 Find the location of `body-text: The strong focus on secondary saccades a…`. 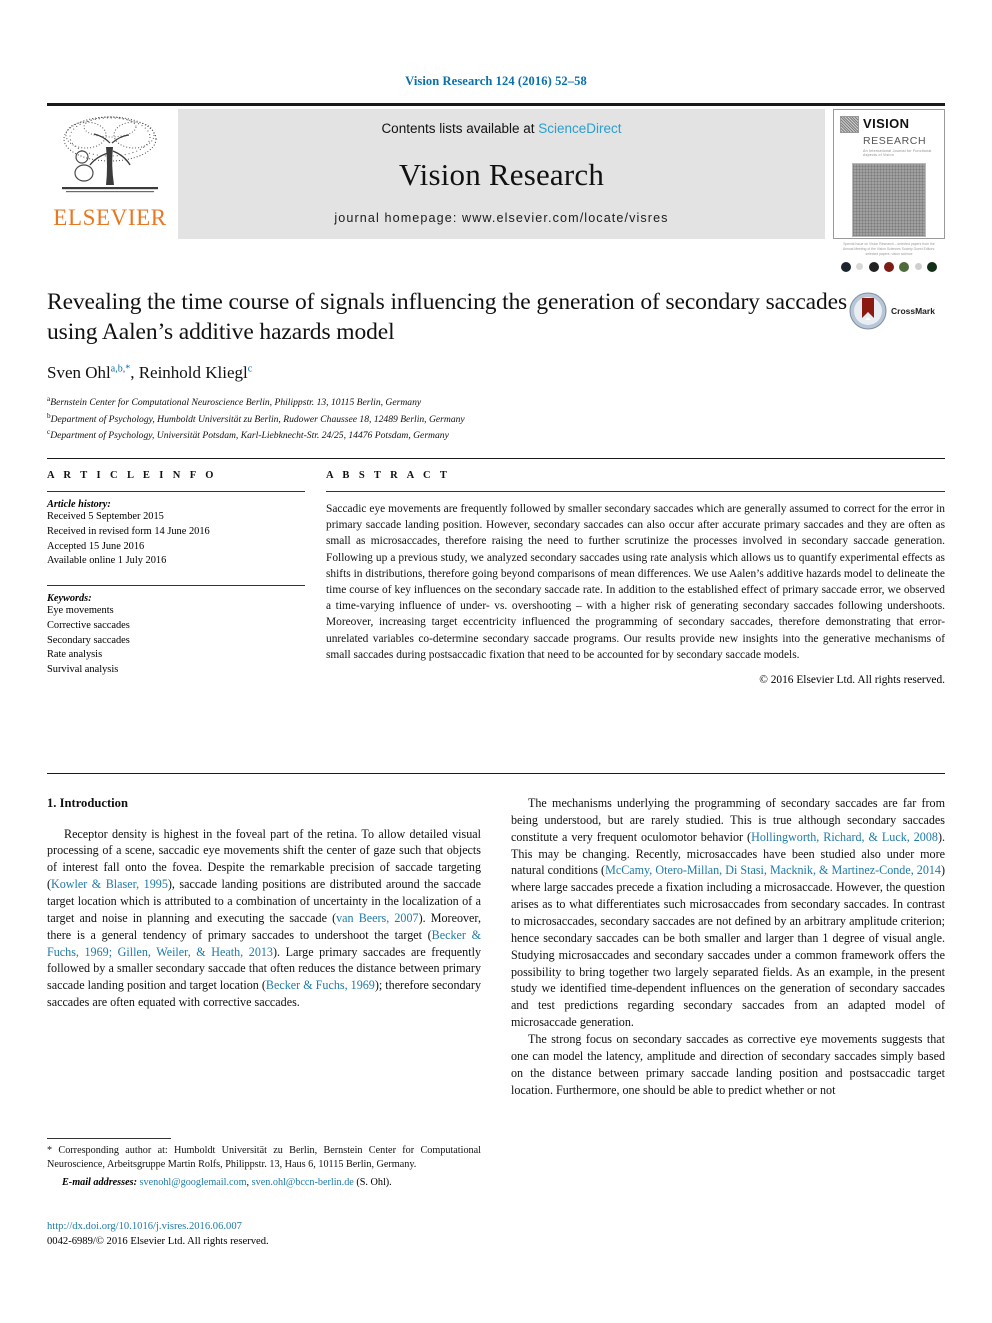

body-text: The strong focus on secondary saccades a… is located at coordinates (728, 1064).